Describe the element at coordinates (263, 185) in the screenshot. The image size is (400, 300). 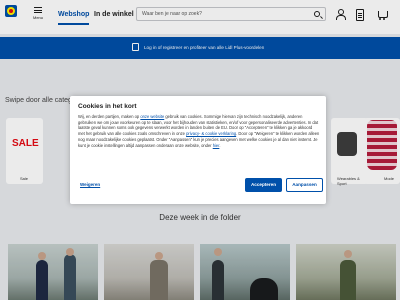
I see `accept-button: Accepteren` at that location.